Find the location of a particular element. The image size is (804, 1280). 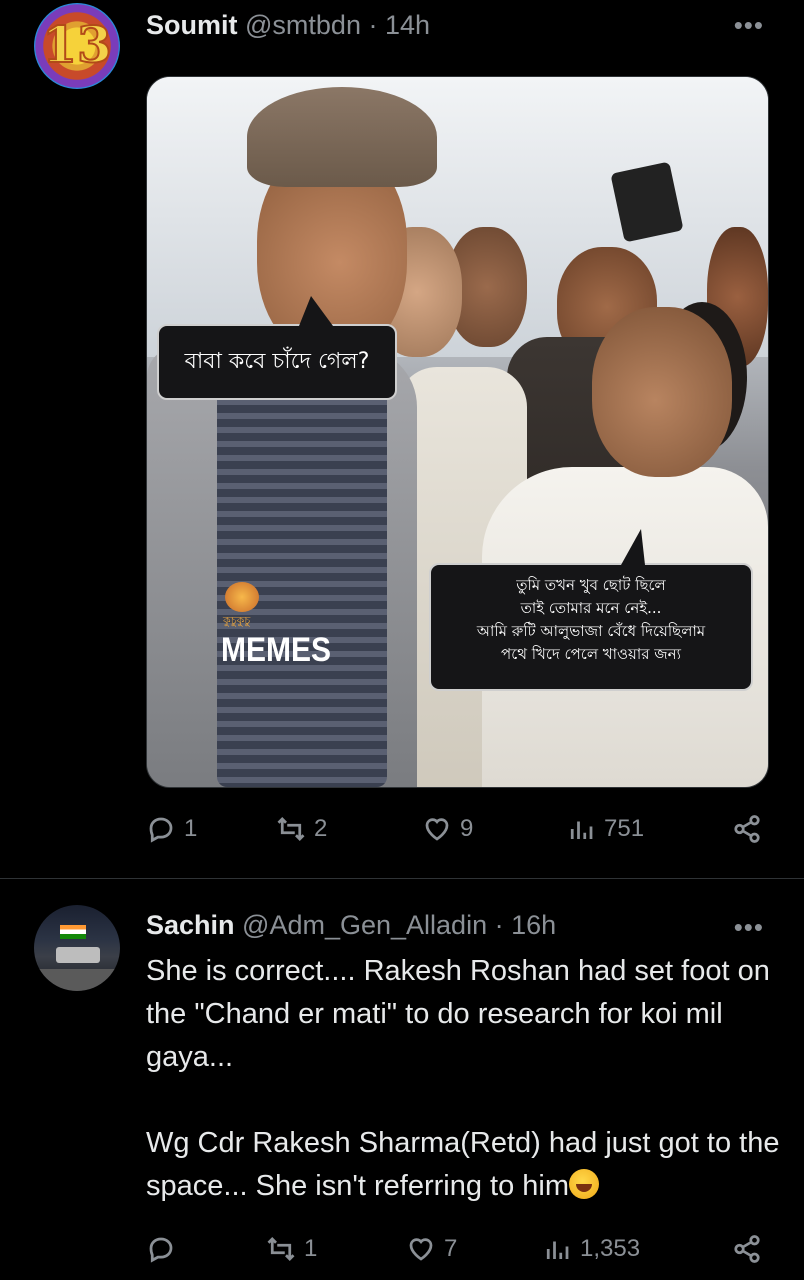

rover-icon is located at coordinates (78, 955).